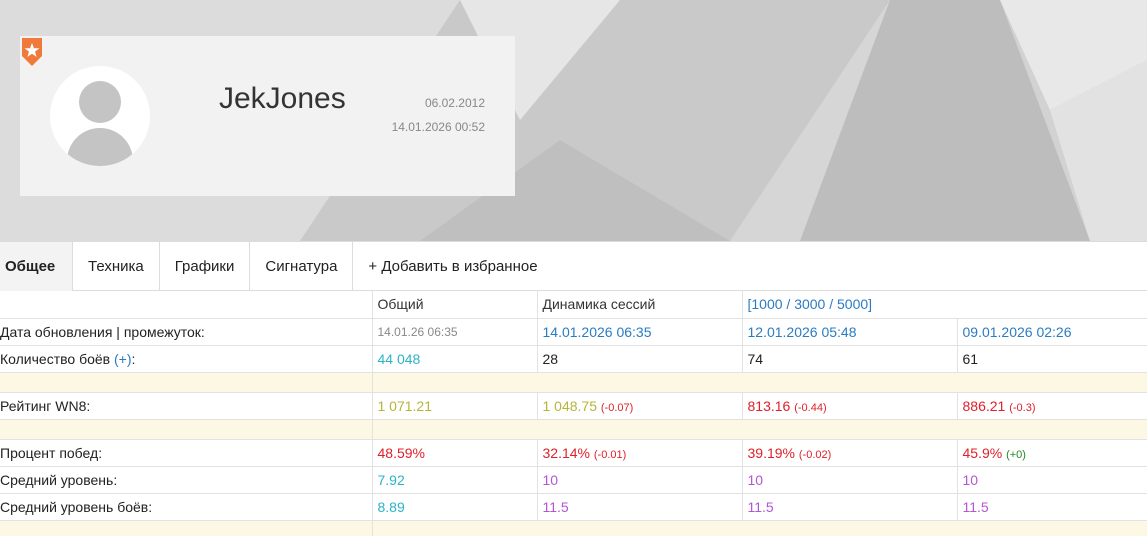 Image resolution: width=1147 pixels, height=536 pixels. Describe the element at coordinates (186, 332) in the screenshot. I see `row-label: Дата обновления | промежуток:` at that location.